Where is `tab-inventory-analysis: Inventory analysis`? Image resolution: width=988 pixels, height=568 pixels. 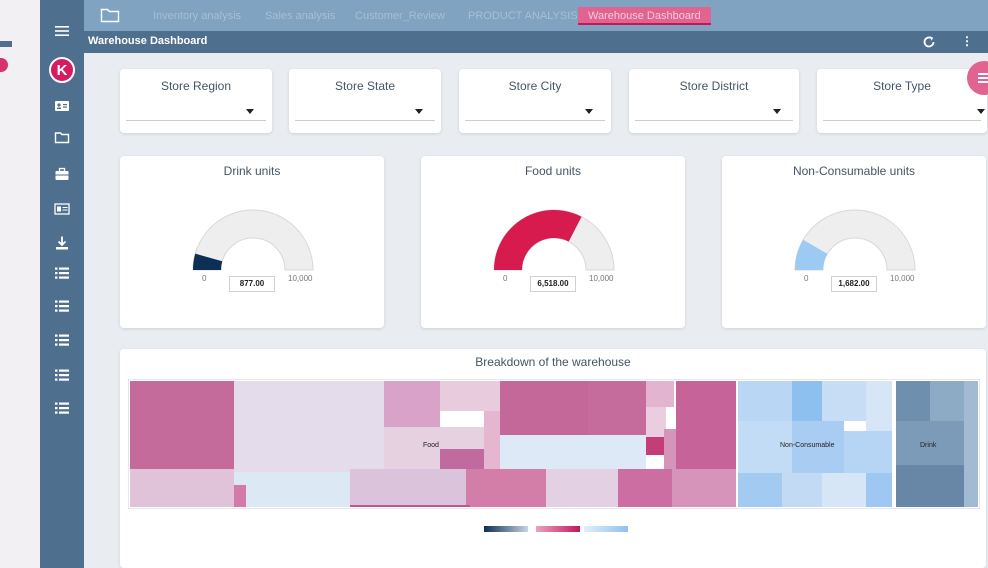 tab-inventory-analysis: Inventory analysis is located at coordinates (197, 16).